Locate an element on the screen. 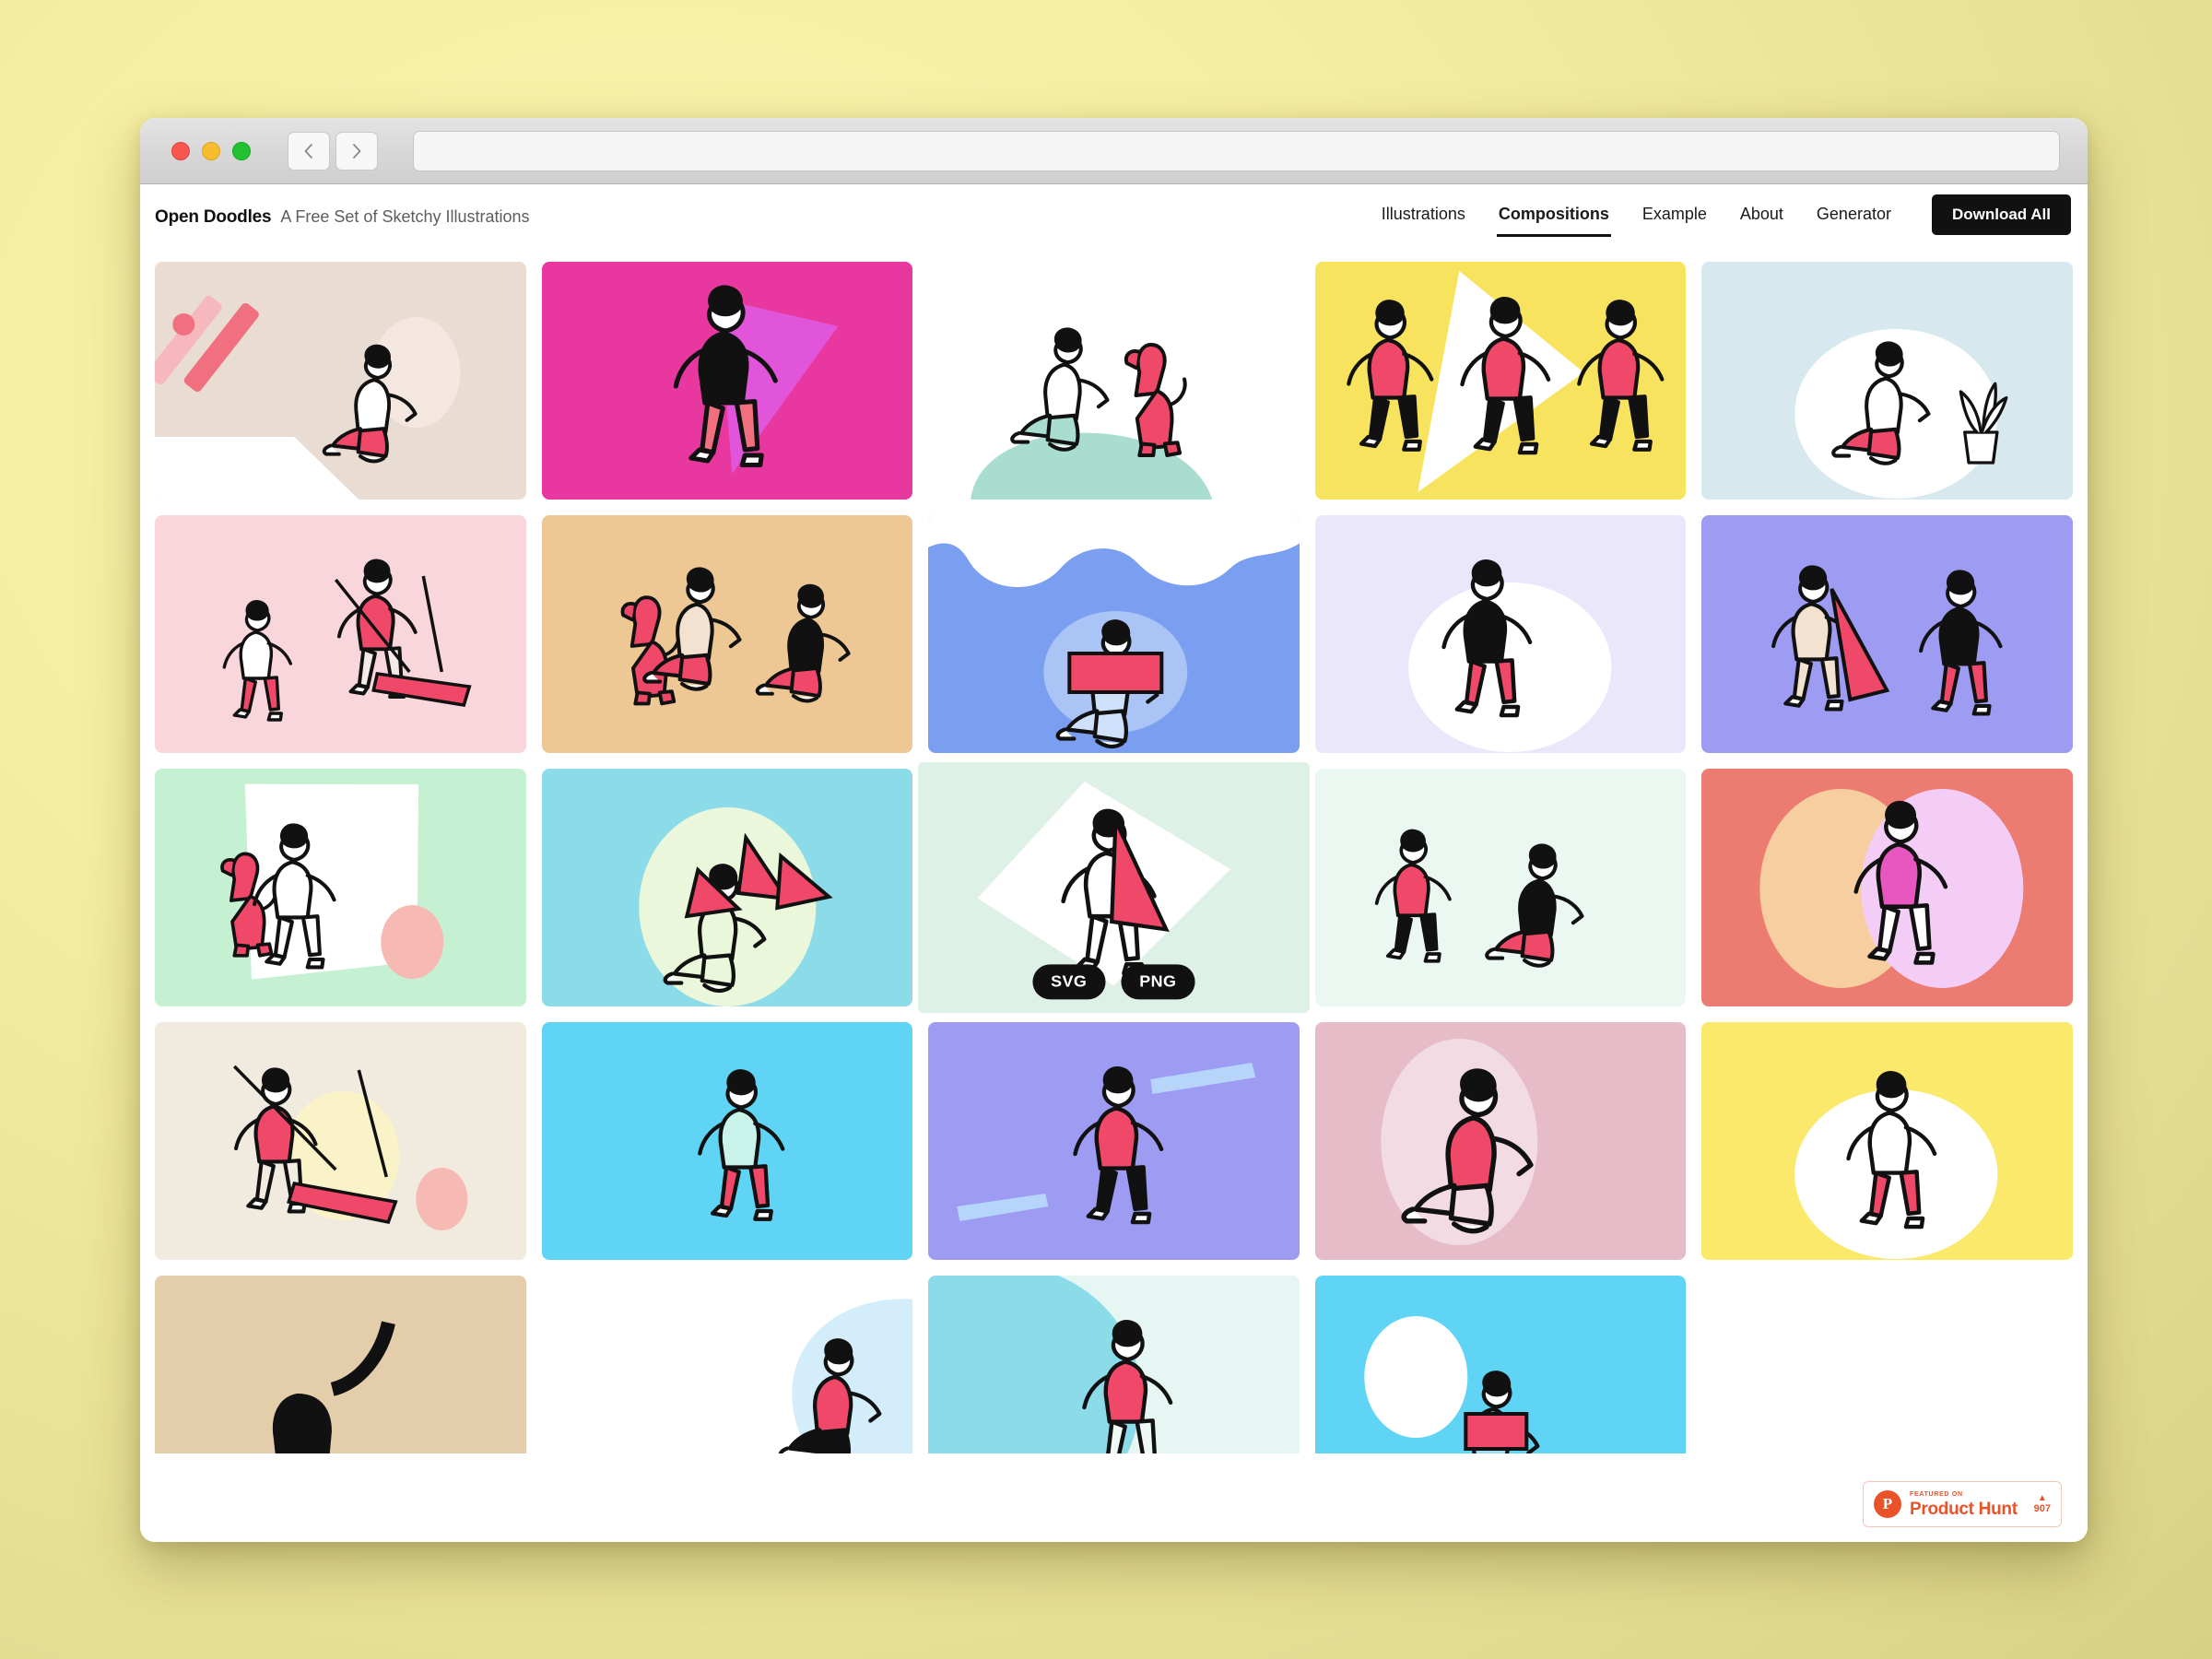 This screenshot has height=1659, width=2212. product-hunt-text: FEATURED ON Product Hunt is located at coordinates (1964, 1504).